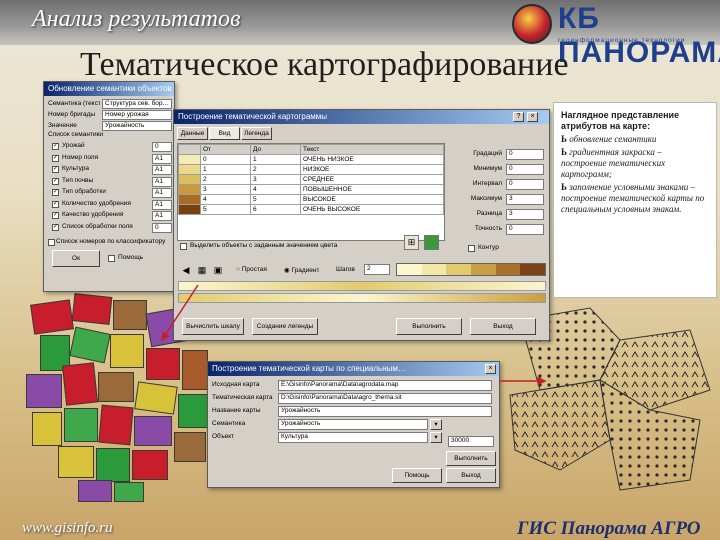 The height and width of the screenshot is (540, 720). What do you see at coordinates (301, 270) in the screenshot?
I see `radio-gradient: ◉ Градиент` at bounding box center [301, 270].